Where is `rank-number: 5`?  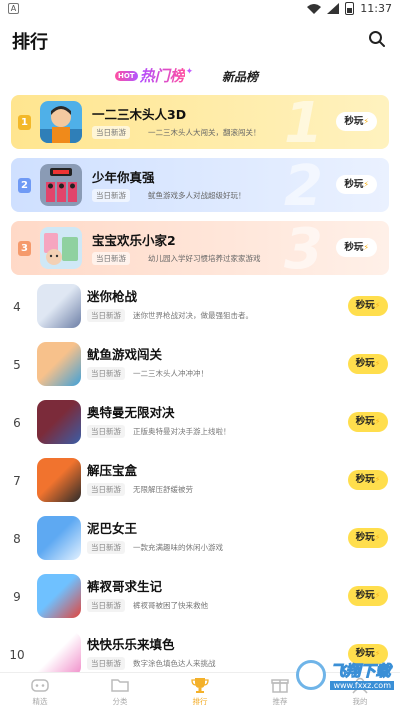 rank-number: 5 is located at coordinates (17, 365).